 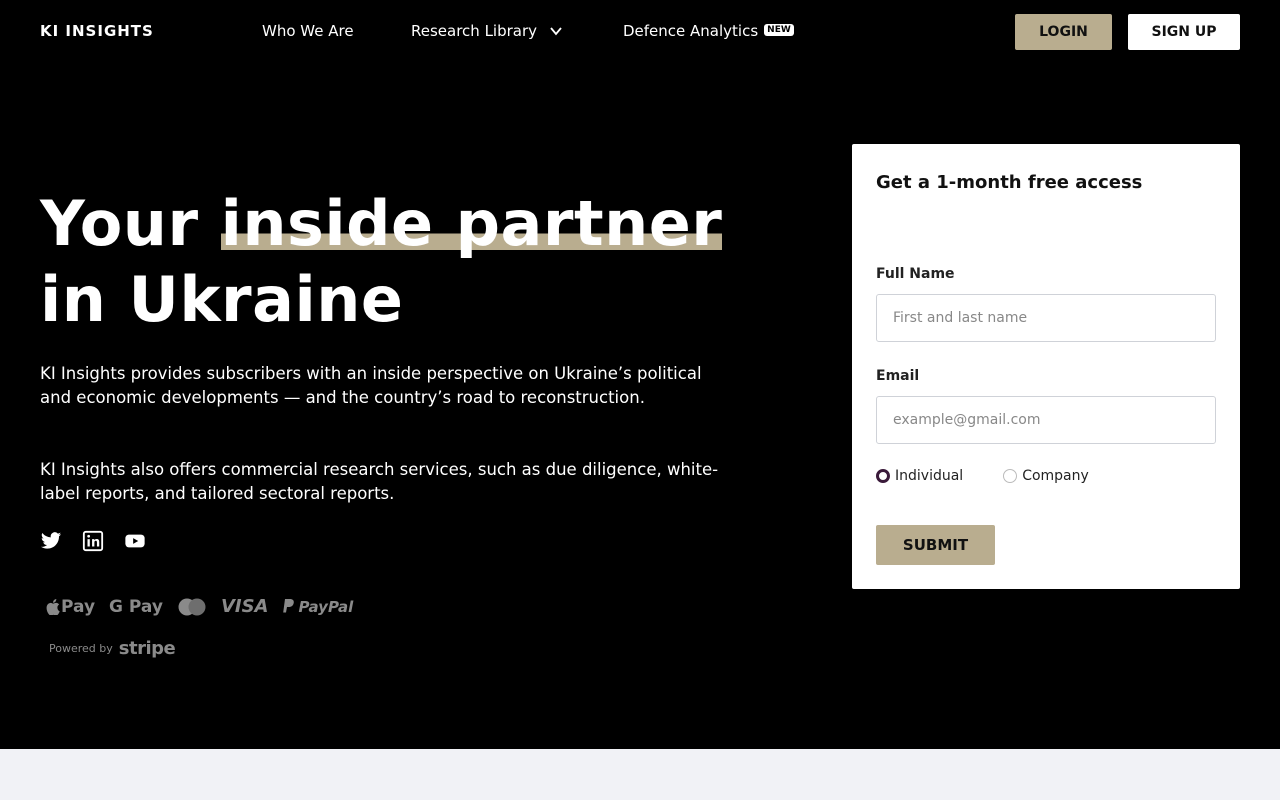 I want to click on radio-company-circle, so click(x=1010, y=476).